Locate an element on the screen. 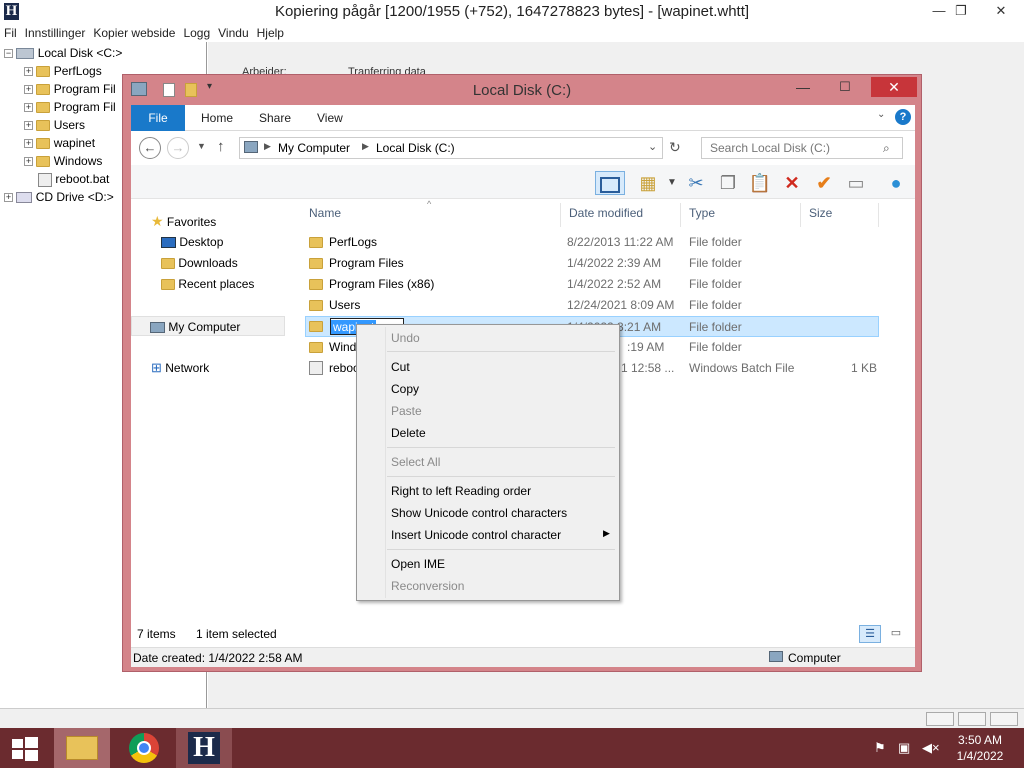 The width and height of the screenshot is (1024, 768). details-view-icon: ☰ is located at coordinates (870, 634).